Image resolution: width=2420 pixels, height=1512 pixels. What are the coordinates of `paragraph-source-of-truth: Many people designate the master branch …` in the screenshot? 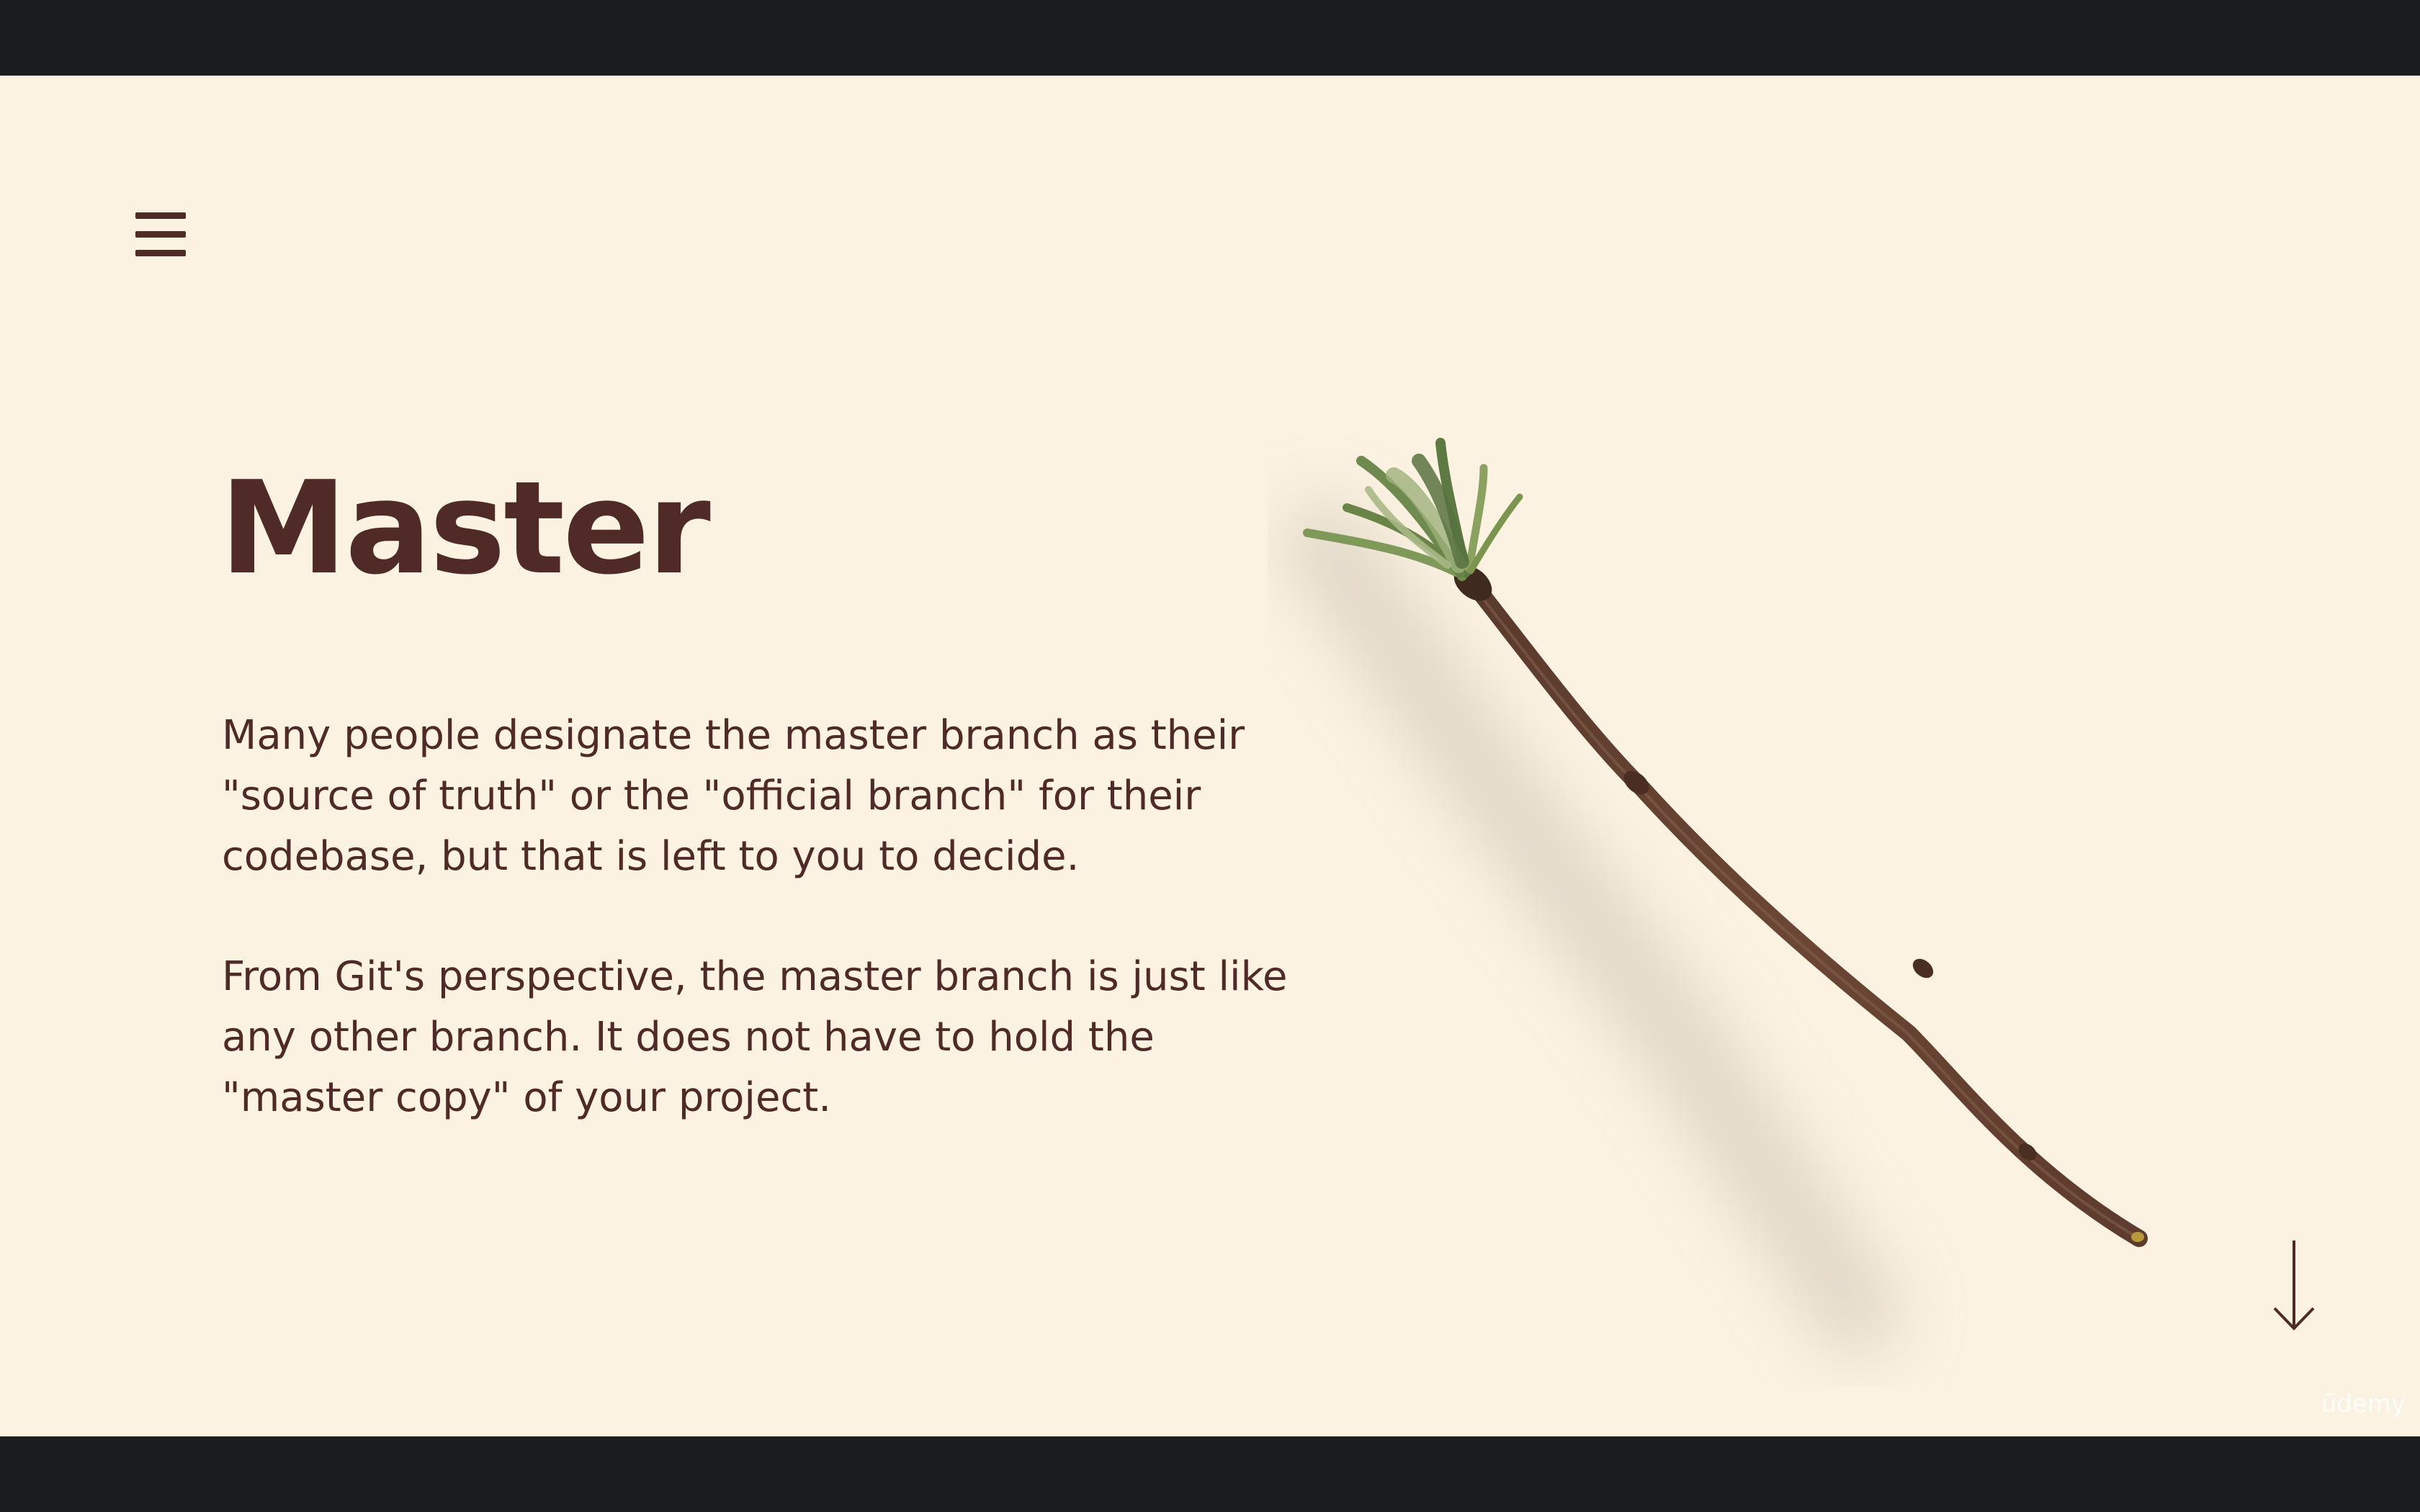 It's located at (733, 796).